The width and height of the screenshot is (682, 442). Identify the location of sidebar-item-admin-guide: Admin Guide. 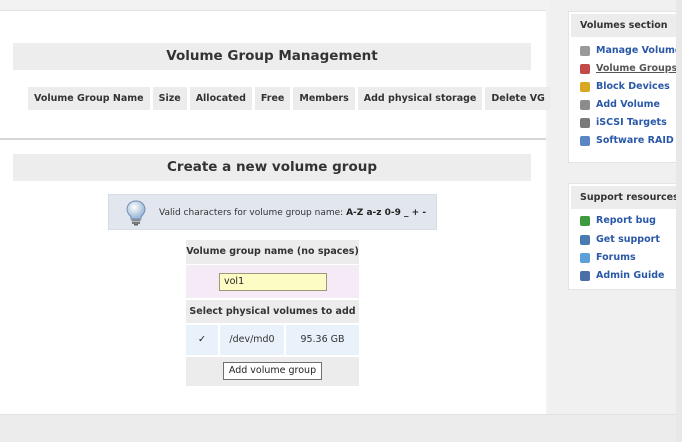
(622, 276).